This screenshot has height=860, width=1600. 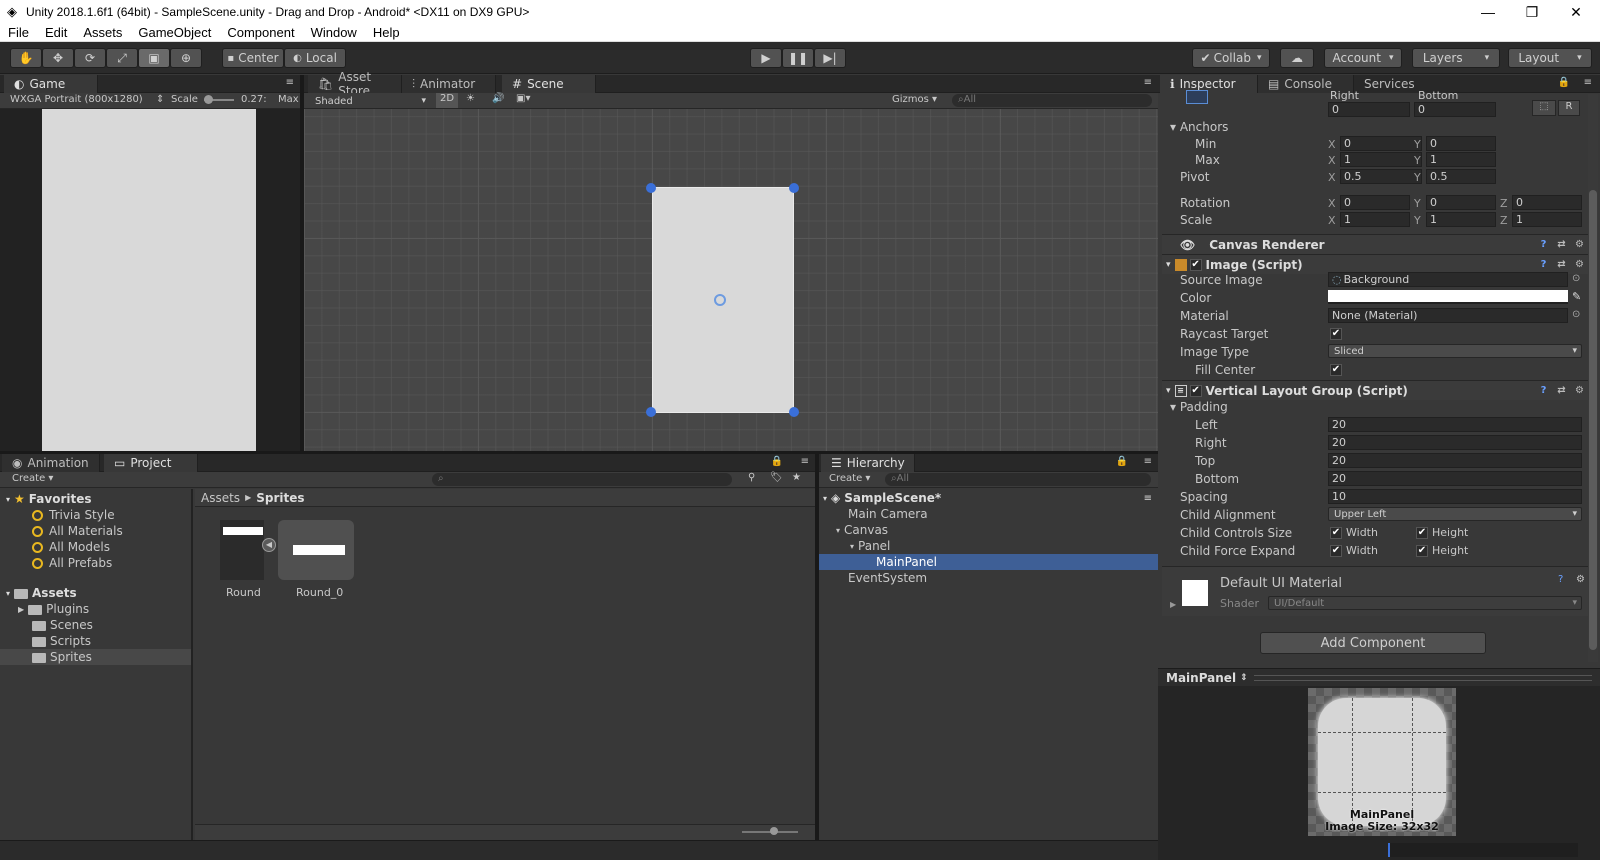 I want to click on favorite-item: All Models, so click(x=71, y=547).